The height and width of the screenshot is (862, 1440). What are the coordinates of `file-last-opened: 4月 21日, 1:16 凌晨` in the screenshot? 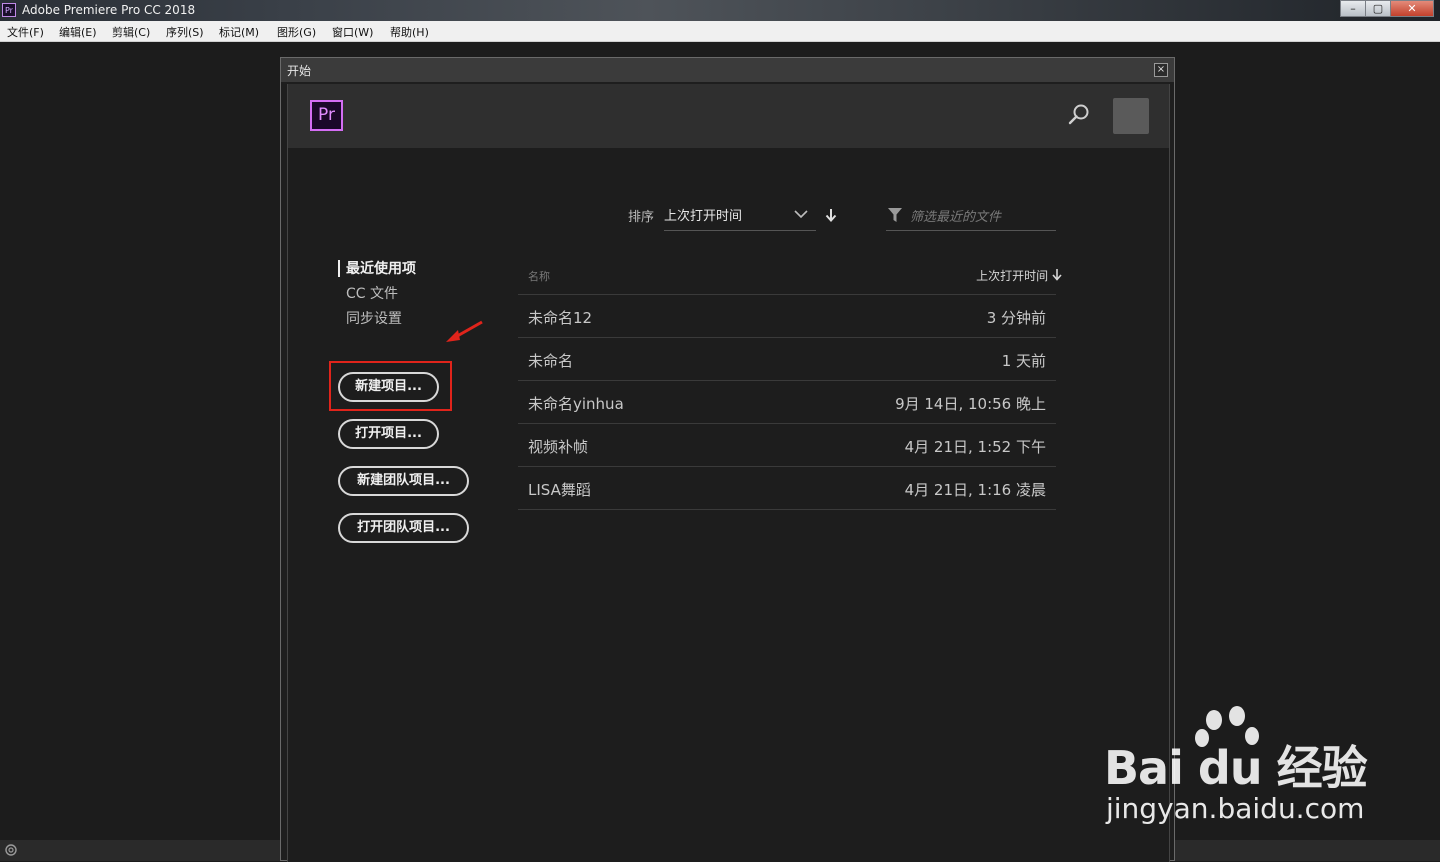 It's located at (975, 490).